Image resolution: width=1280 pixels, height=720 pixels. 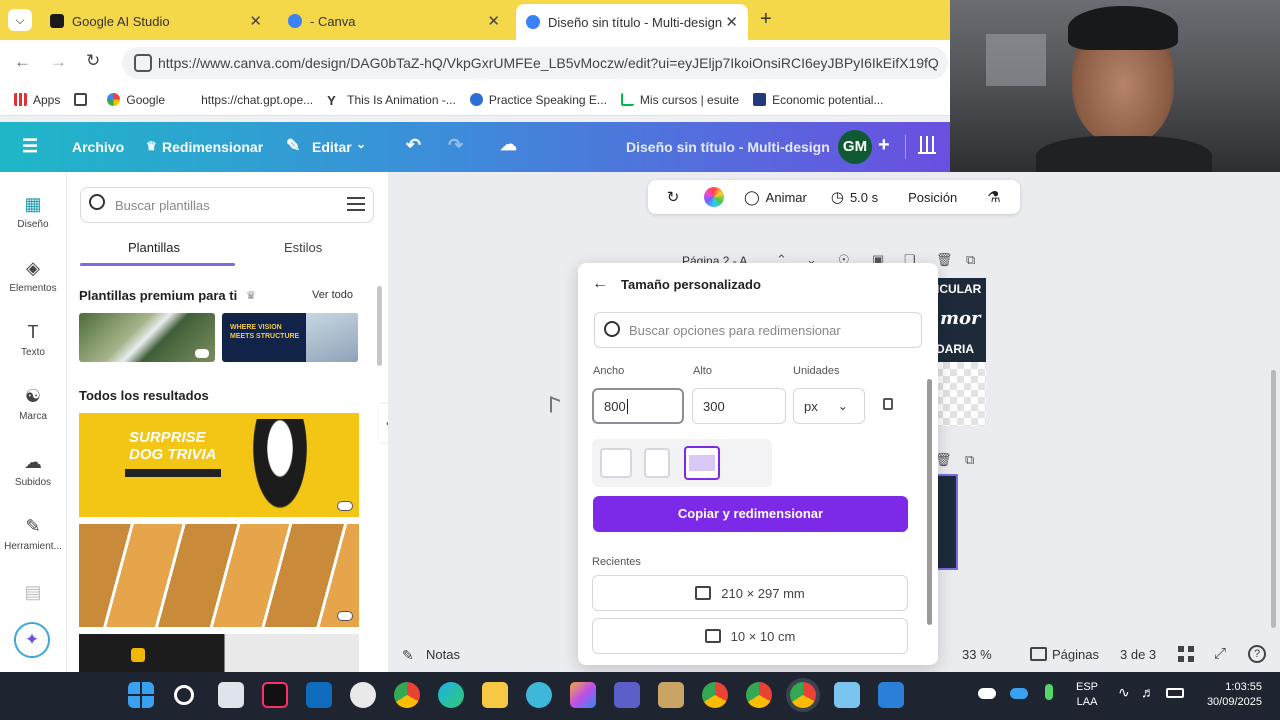 What do you see at coordinates (275, 695) in the screenshot?
I see `tiktok-icon` at bounding box center [275, 695].